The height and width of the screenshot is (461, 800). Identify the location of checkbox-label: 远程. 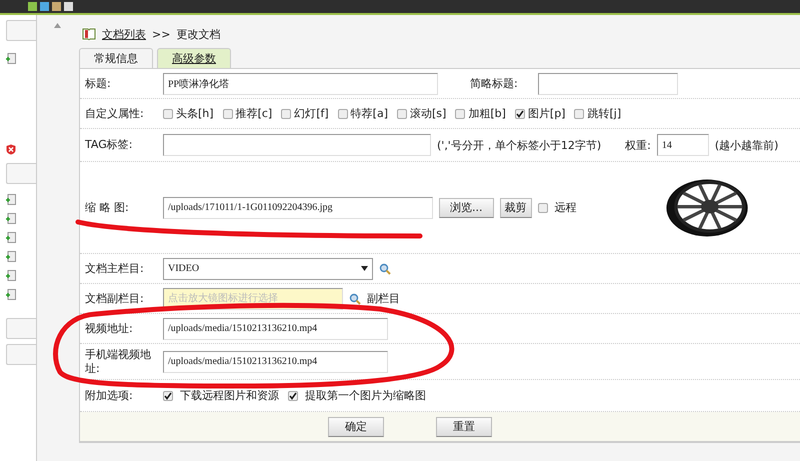
(565, 207).